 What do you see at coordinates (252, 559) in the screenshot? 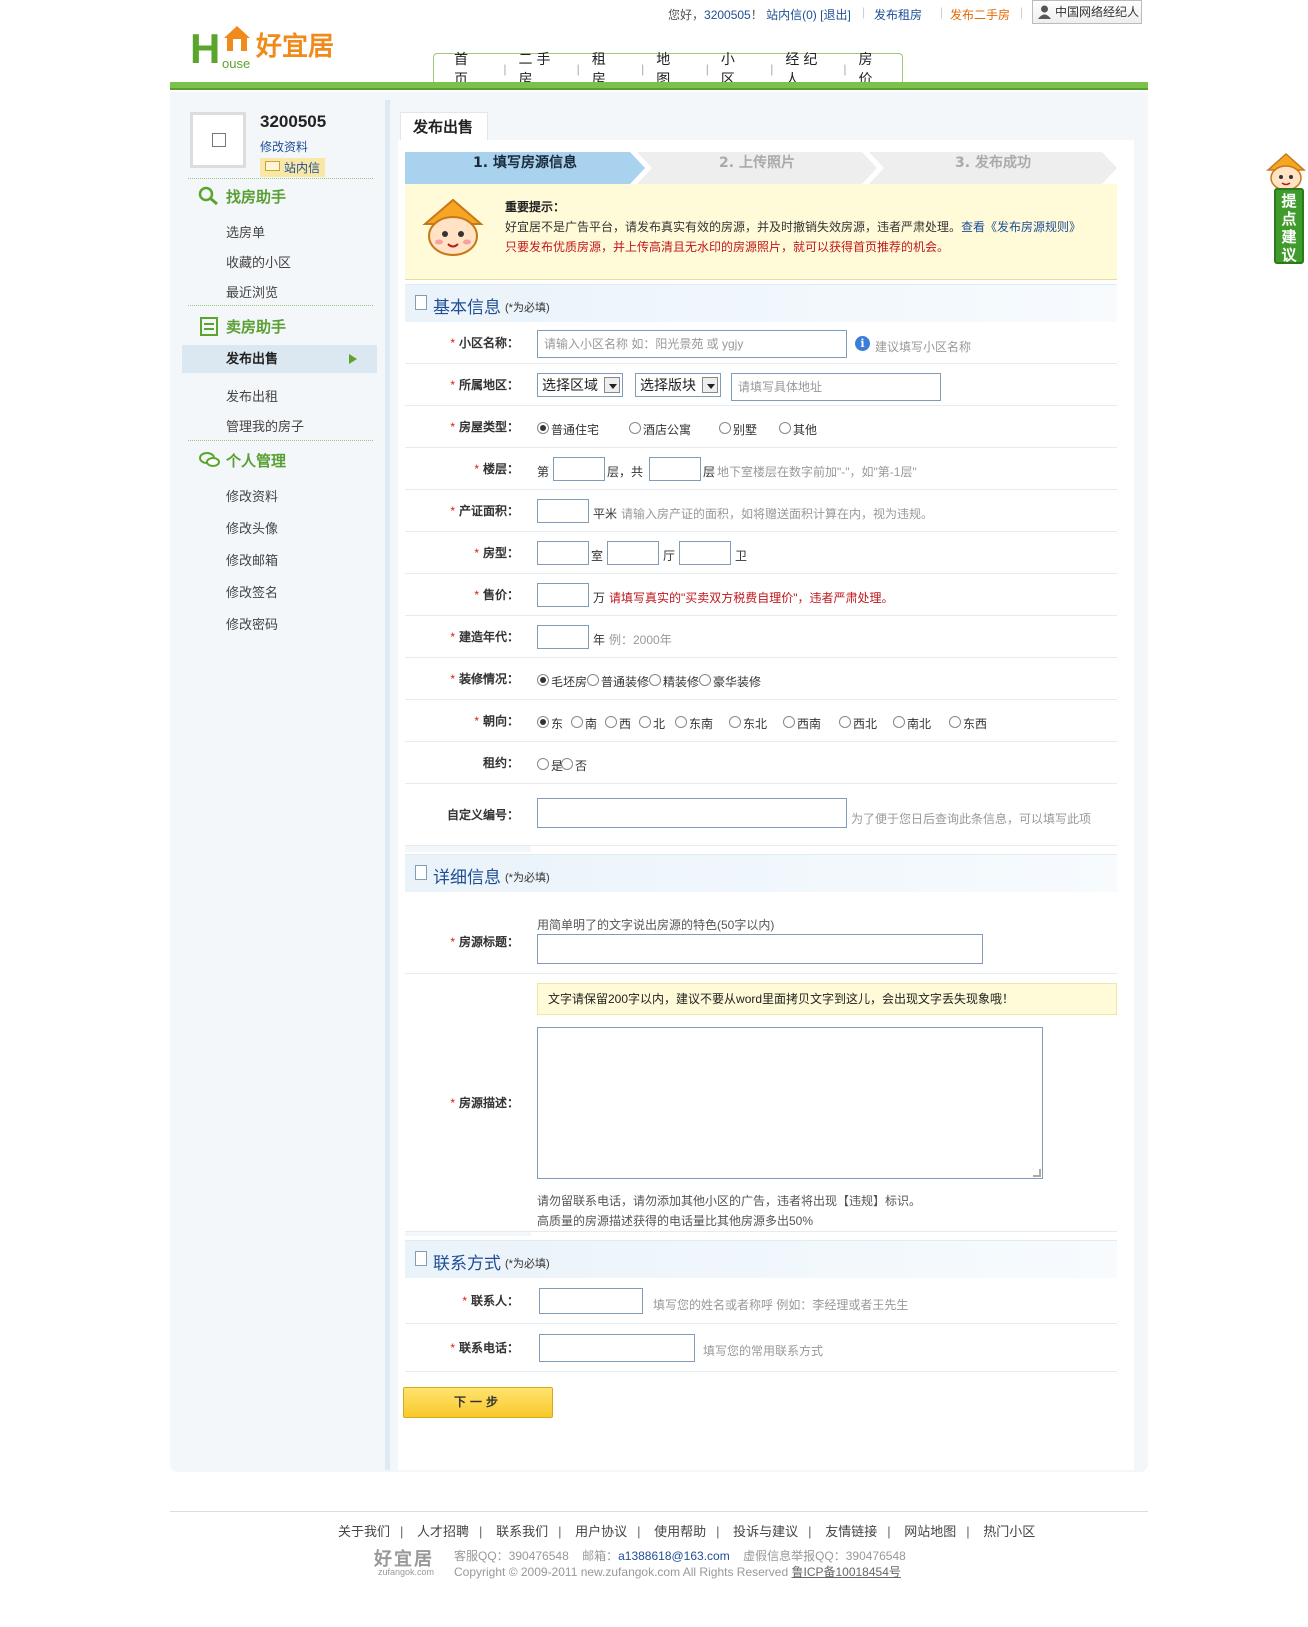
I see `sidebar-item-edit-email: 修改邮箱` at bounding box center [252, 559].